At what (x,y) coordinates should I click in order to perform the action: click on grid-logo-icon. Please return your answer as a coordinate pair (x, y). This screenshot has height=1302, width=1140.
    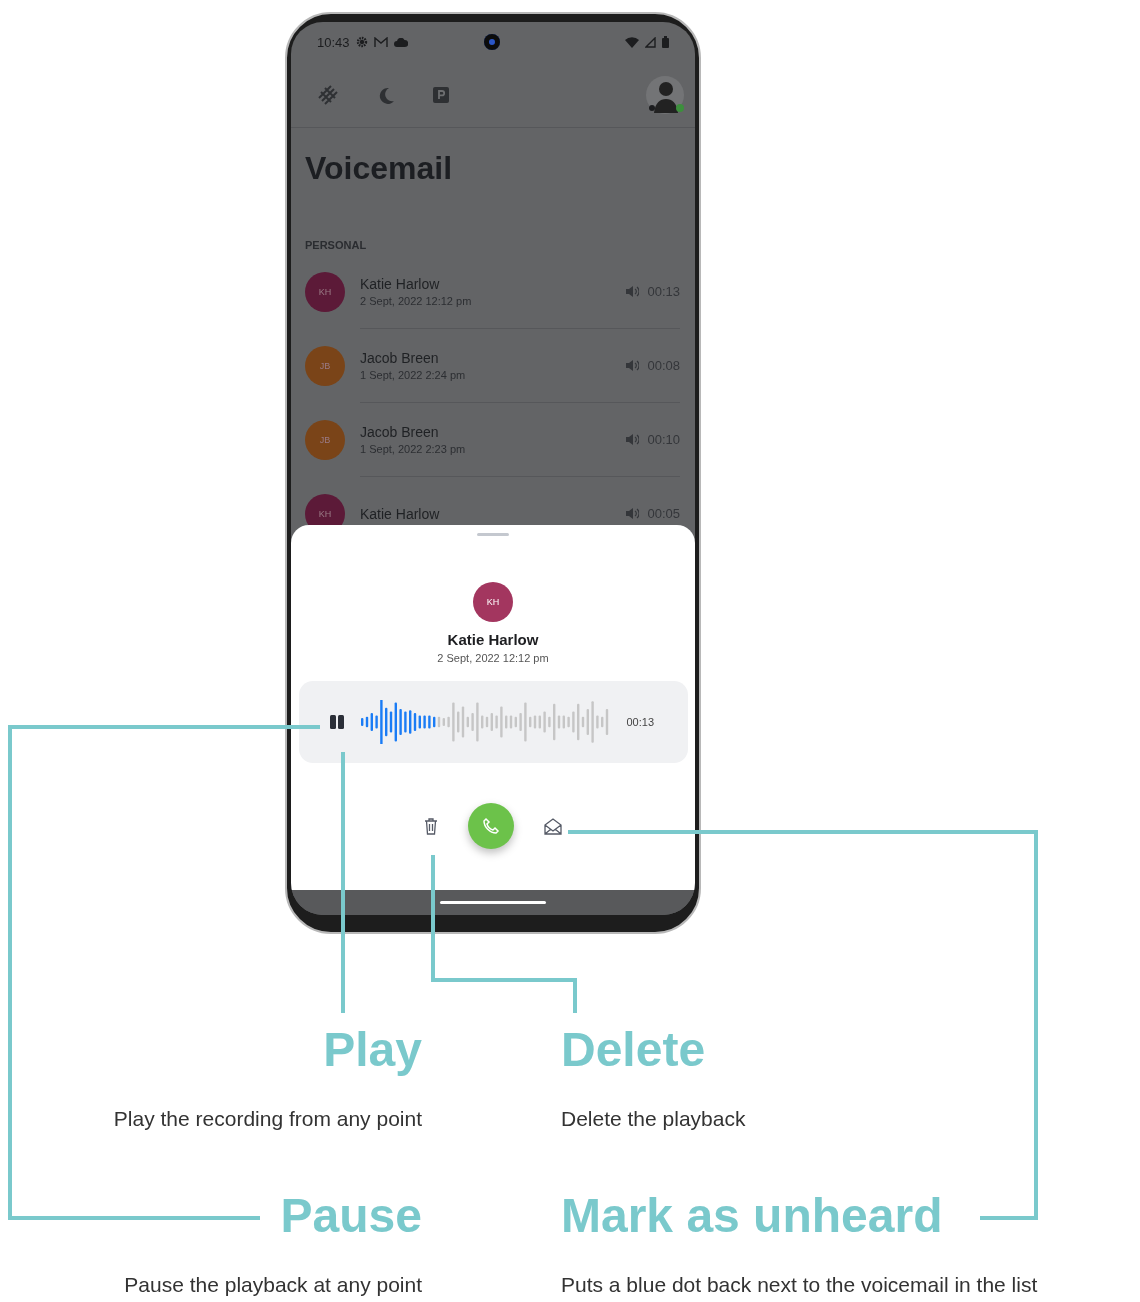
    Looking at the image, I should click on (328, 94).